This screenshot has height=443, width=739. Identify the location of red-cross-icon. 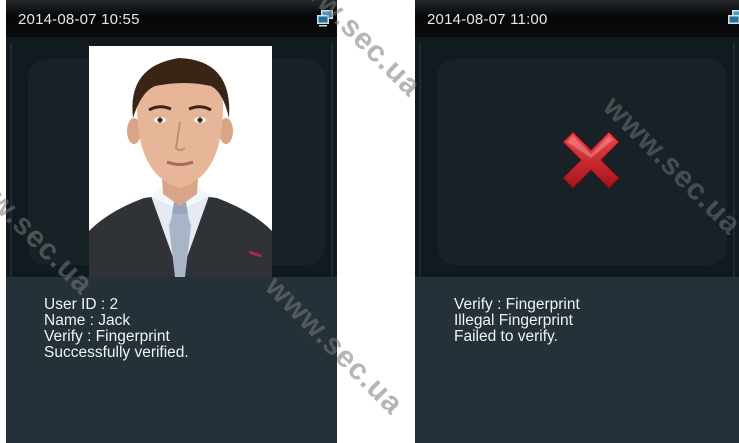
(591, 160).